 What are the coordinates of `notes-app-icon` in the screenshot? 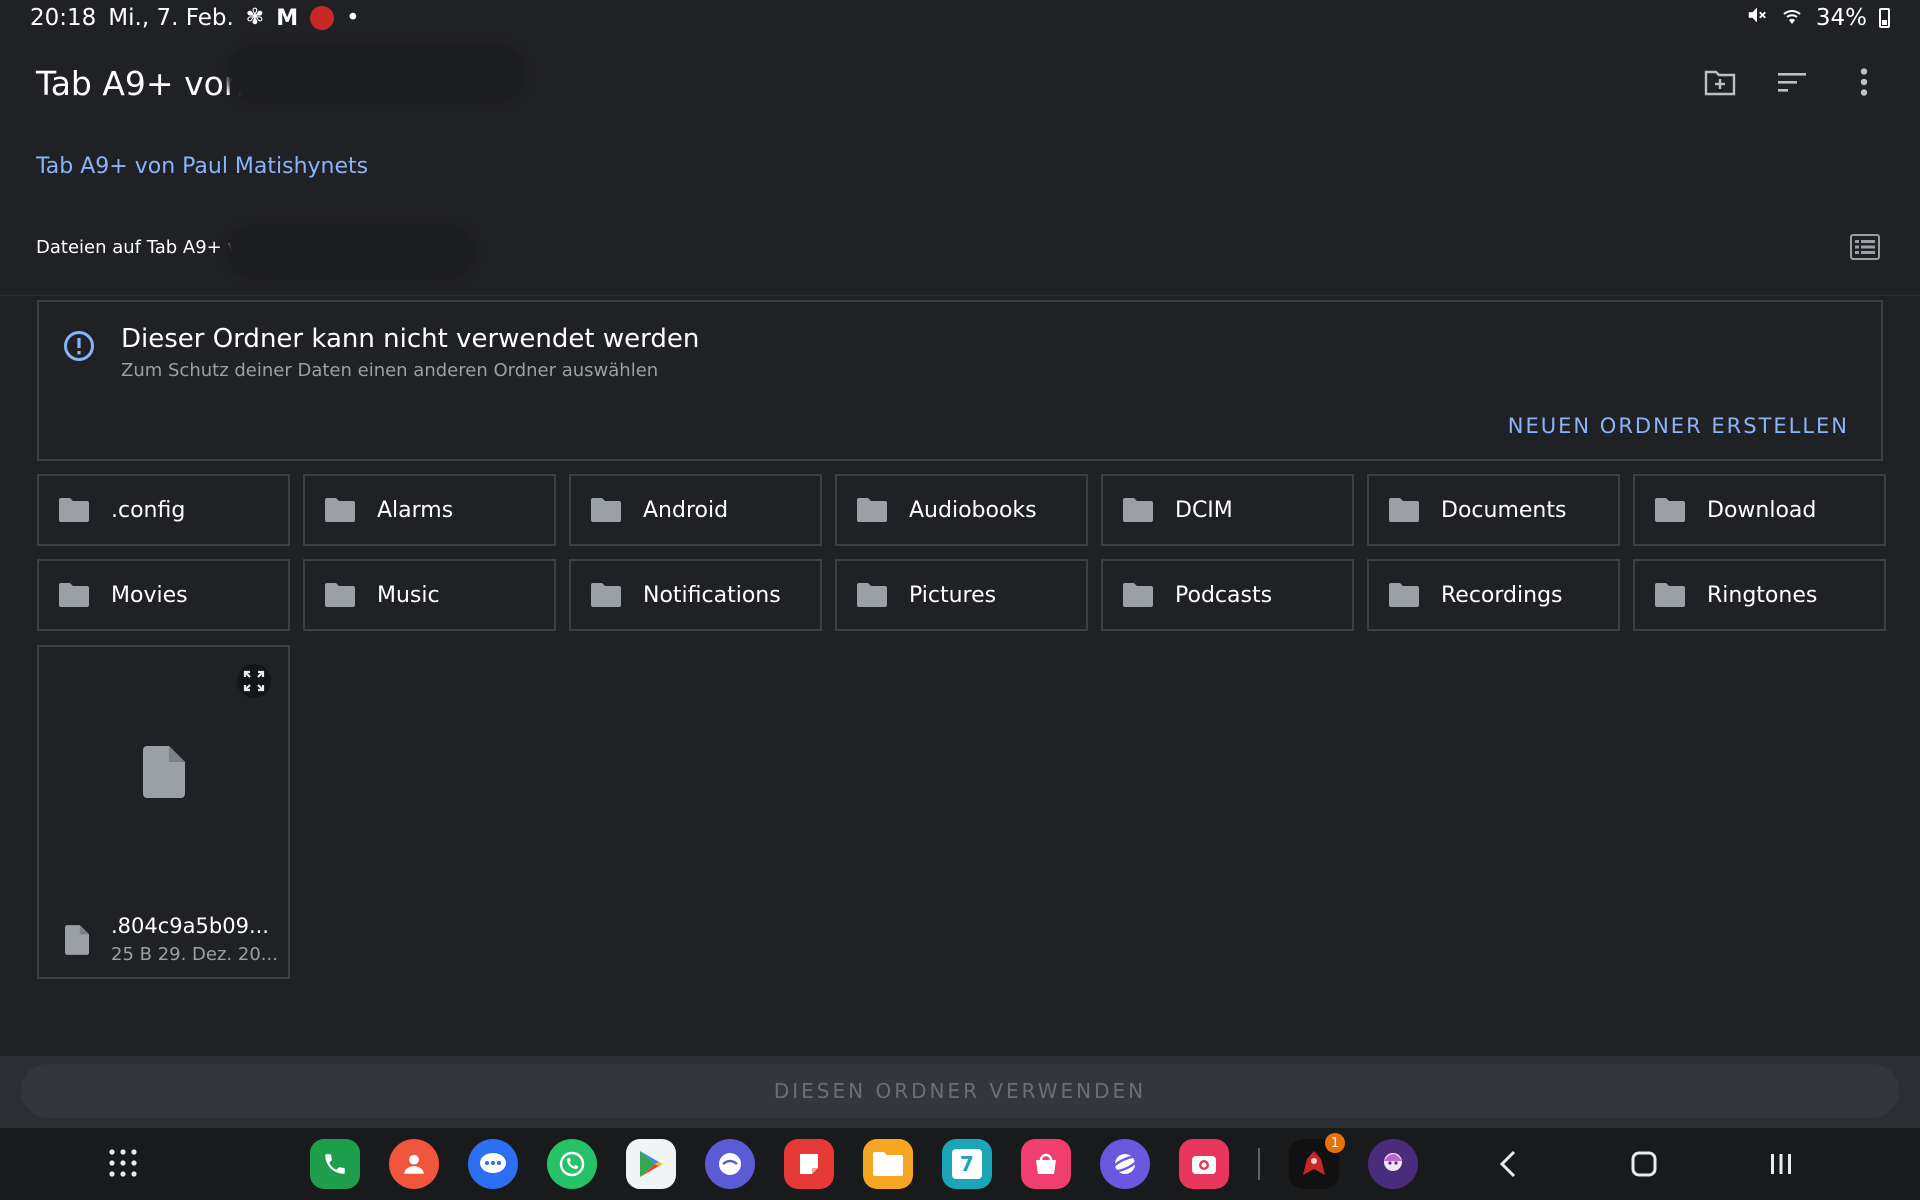 It's located at (809, 1164).